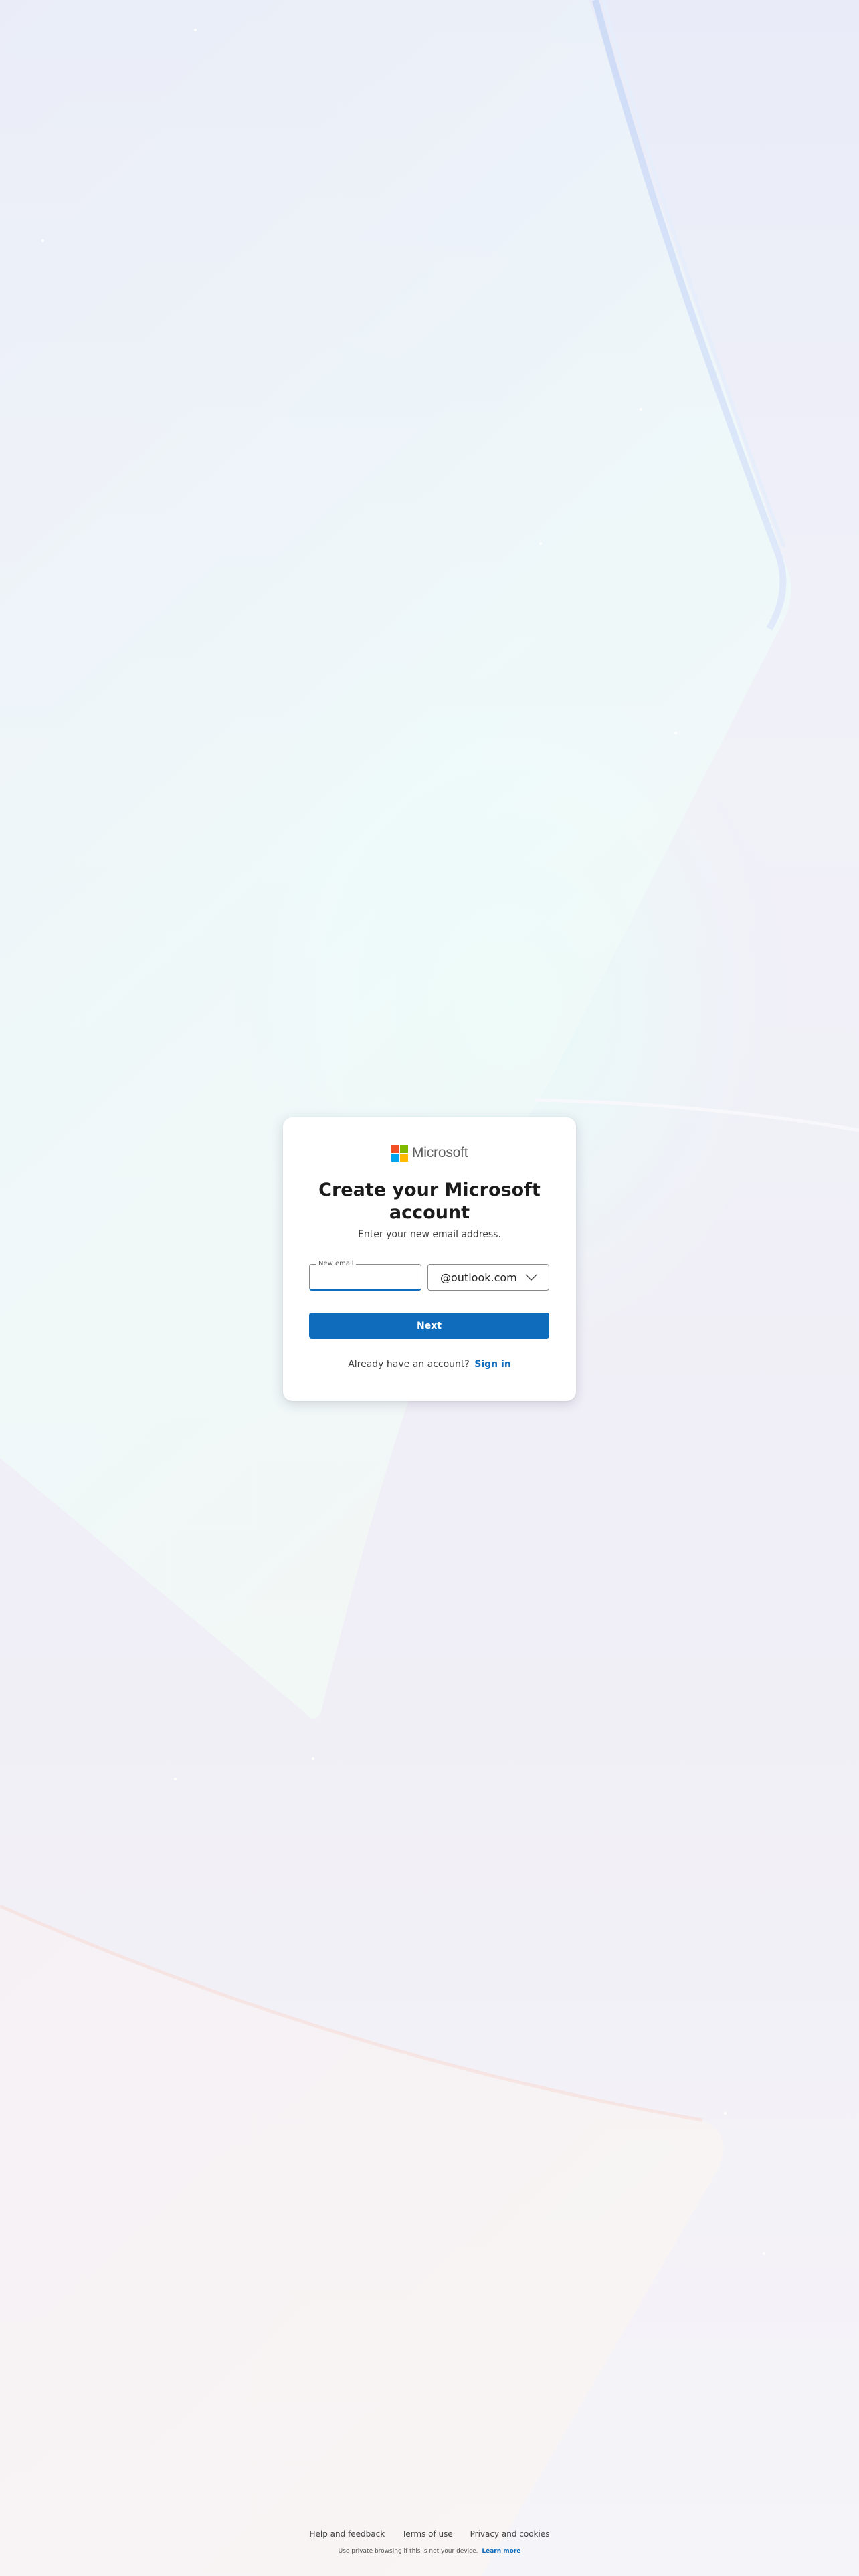 The width and height of the screenshot is (859, 2576). What do you see at coordinates (440, 1153) in the screenshot?
I see `logo-text: Microsoft` at bounding box center [440, 1153].